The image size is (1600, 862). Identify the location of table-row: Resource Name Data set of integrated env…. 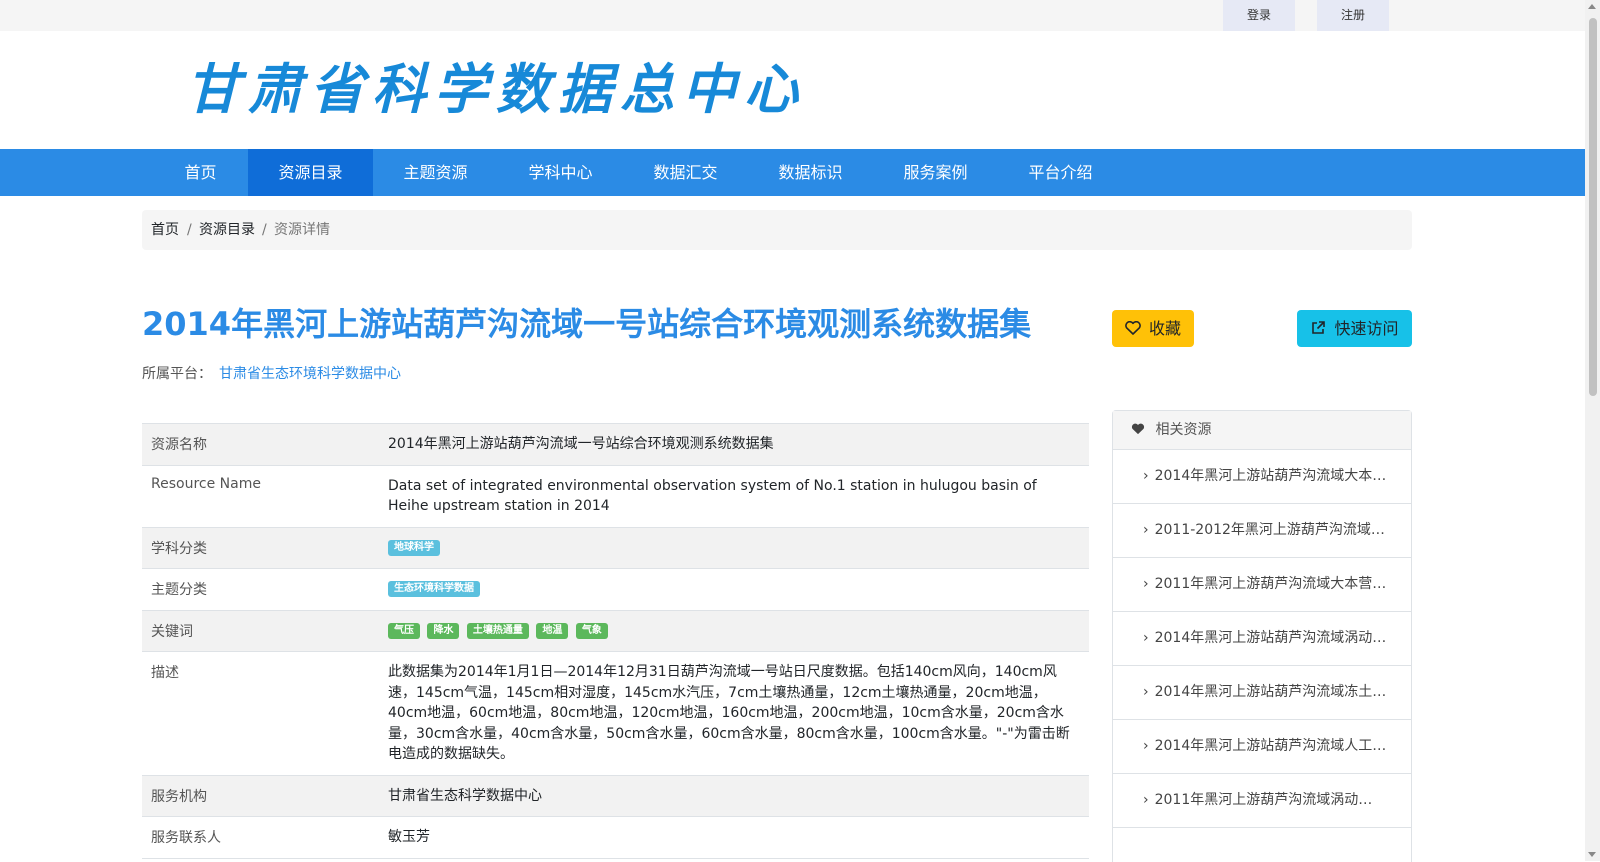
(615, 497).